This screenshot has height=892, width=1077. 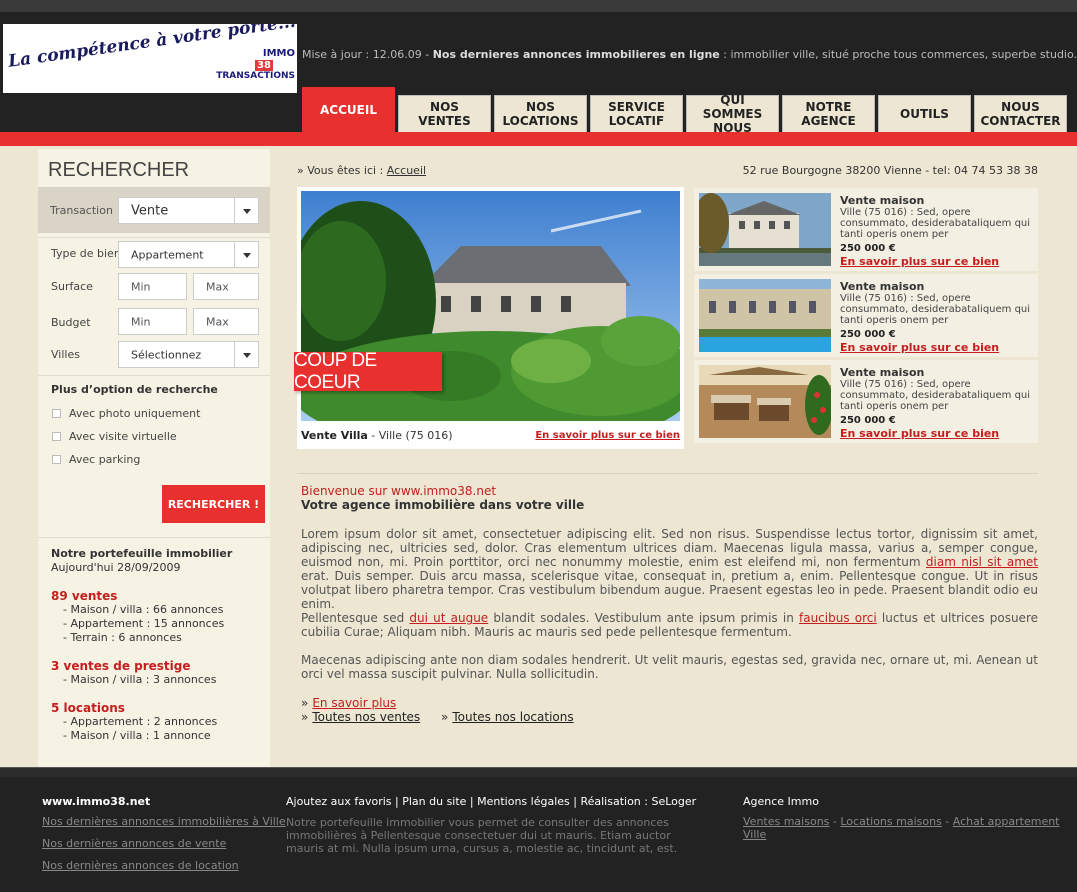 I want to click on list-item: - Maison / villa : 3 annonces, so click(x=133, y=680).